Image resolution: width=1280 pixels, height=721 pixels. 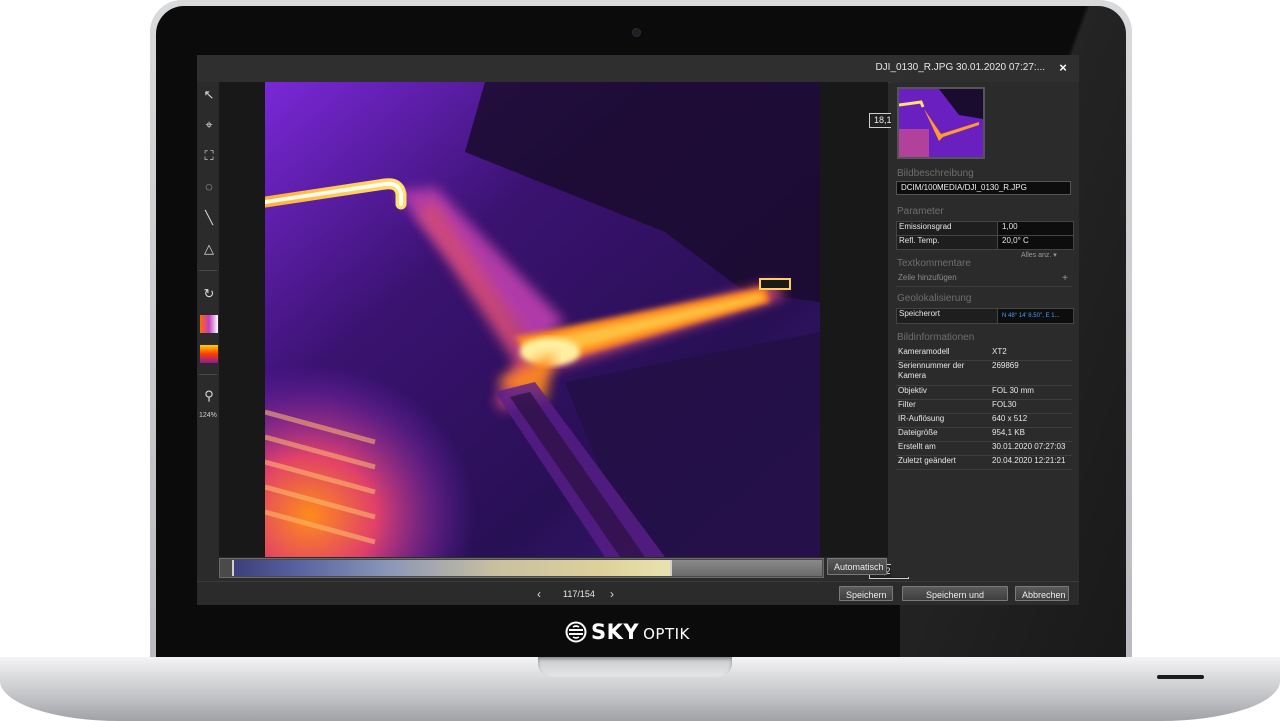 I want to click on ellipse-measure-icon: ◌, so click(x=209, y=187).